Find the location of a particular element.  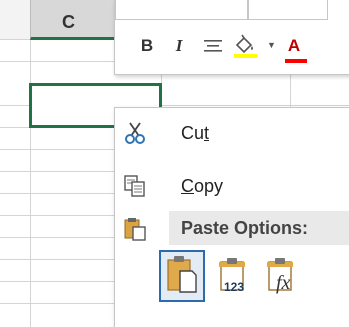

menu-item-copy: Copy is located at coordinates (232, 186).